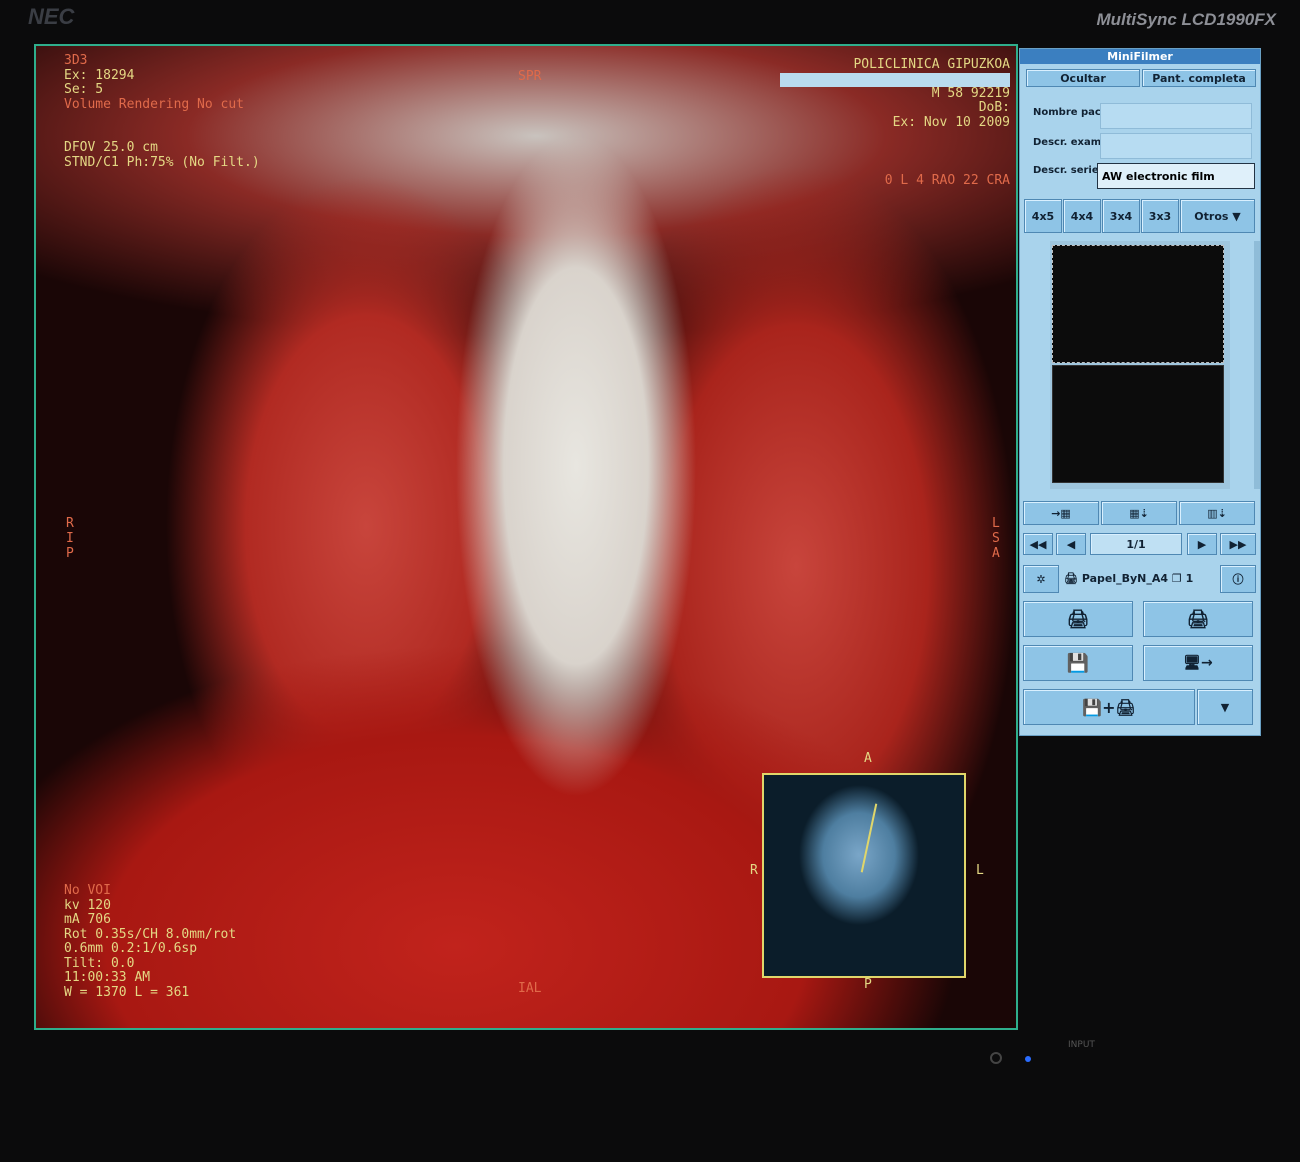 This screenshot has height=1162, width=1300. What do you see at coordinates (996, 538) in the screenshot?
I see `orientation-right: L S A` at bounding box center [996, 538].